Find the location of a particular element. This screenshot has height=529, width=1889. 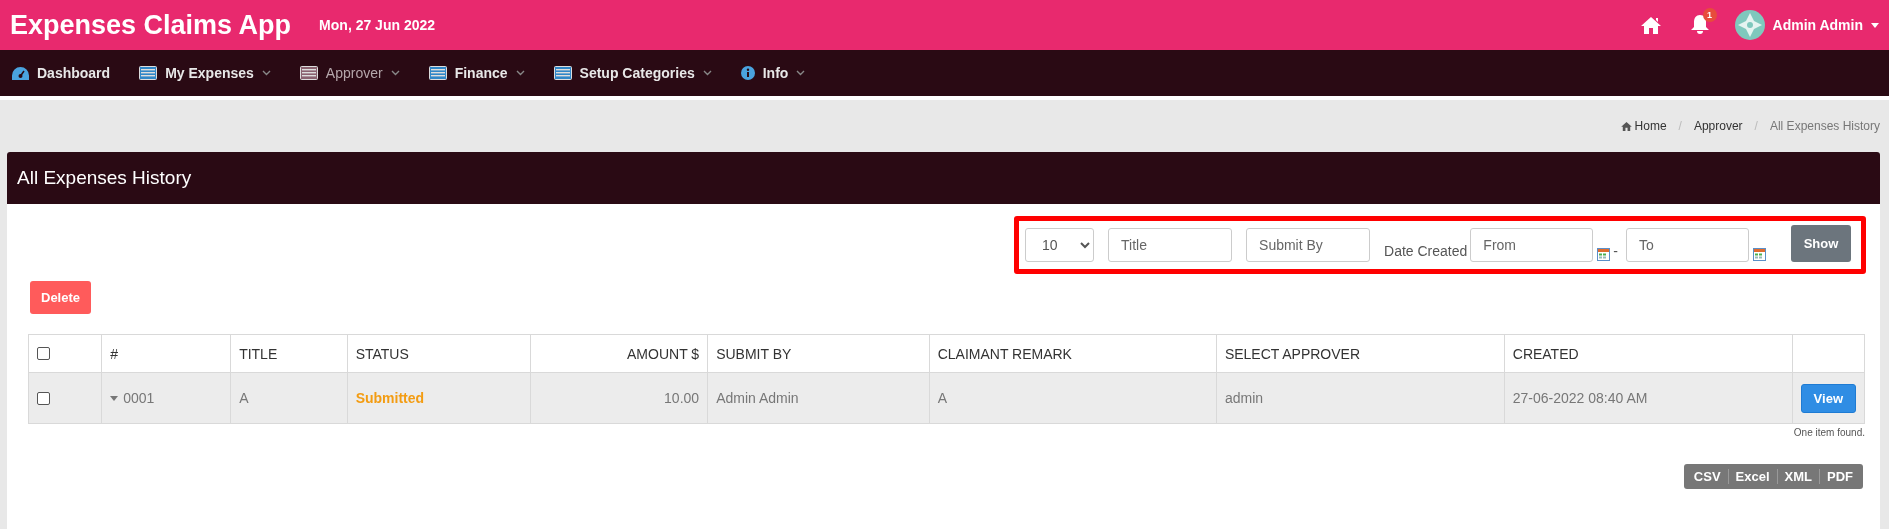

result-summary: One item found. is located at coordinates (1828, 432).